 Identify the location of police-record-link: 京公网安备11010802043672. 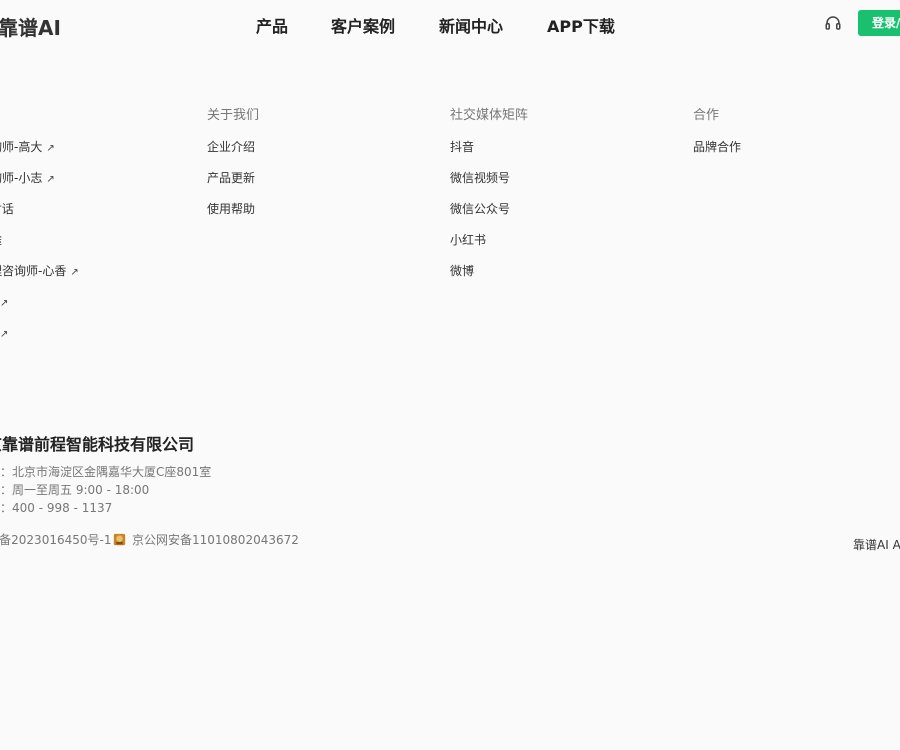
(206, 539).